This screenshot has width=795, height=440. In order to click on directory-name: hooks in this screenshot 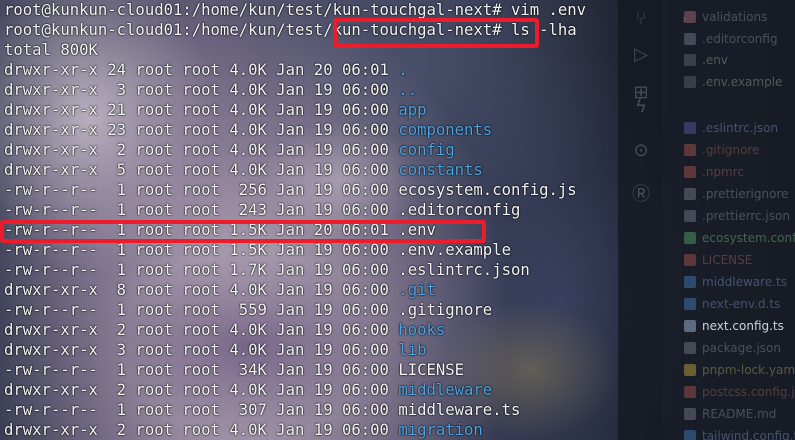, I will do `click(422, 330)`.